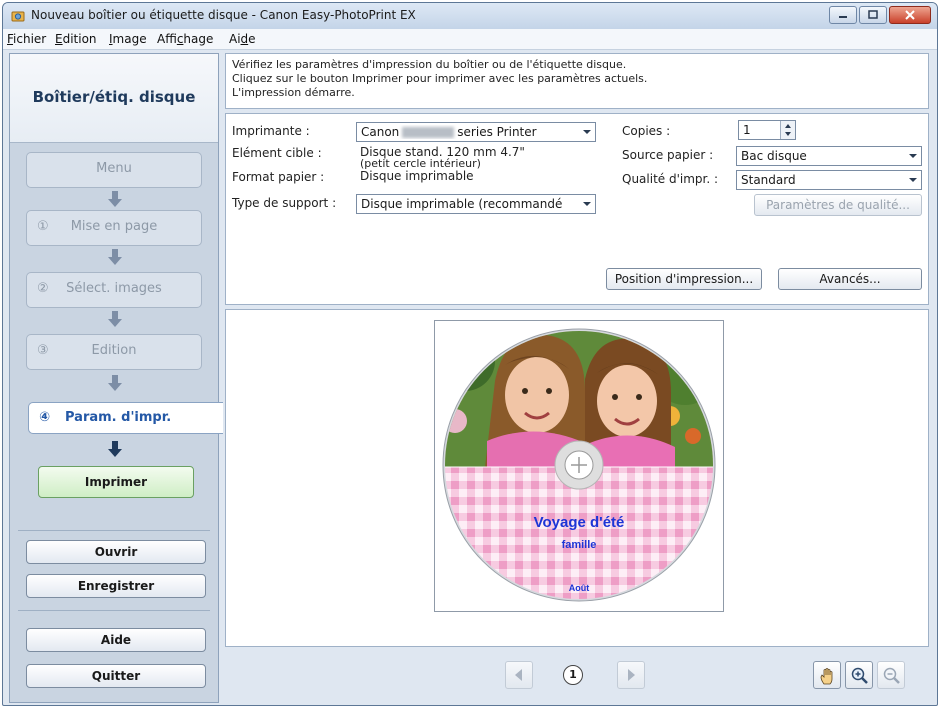  I want to click on step-select-images: ② Sélect. images, so click(114, 290).